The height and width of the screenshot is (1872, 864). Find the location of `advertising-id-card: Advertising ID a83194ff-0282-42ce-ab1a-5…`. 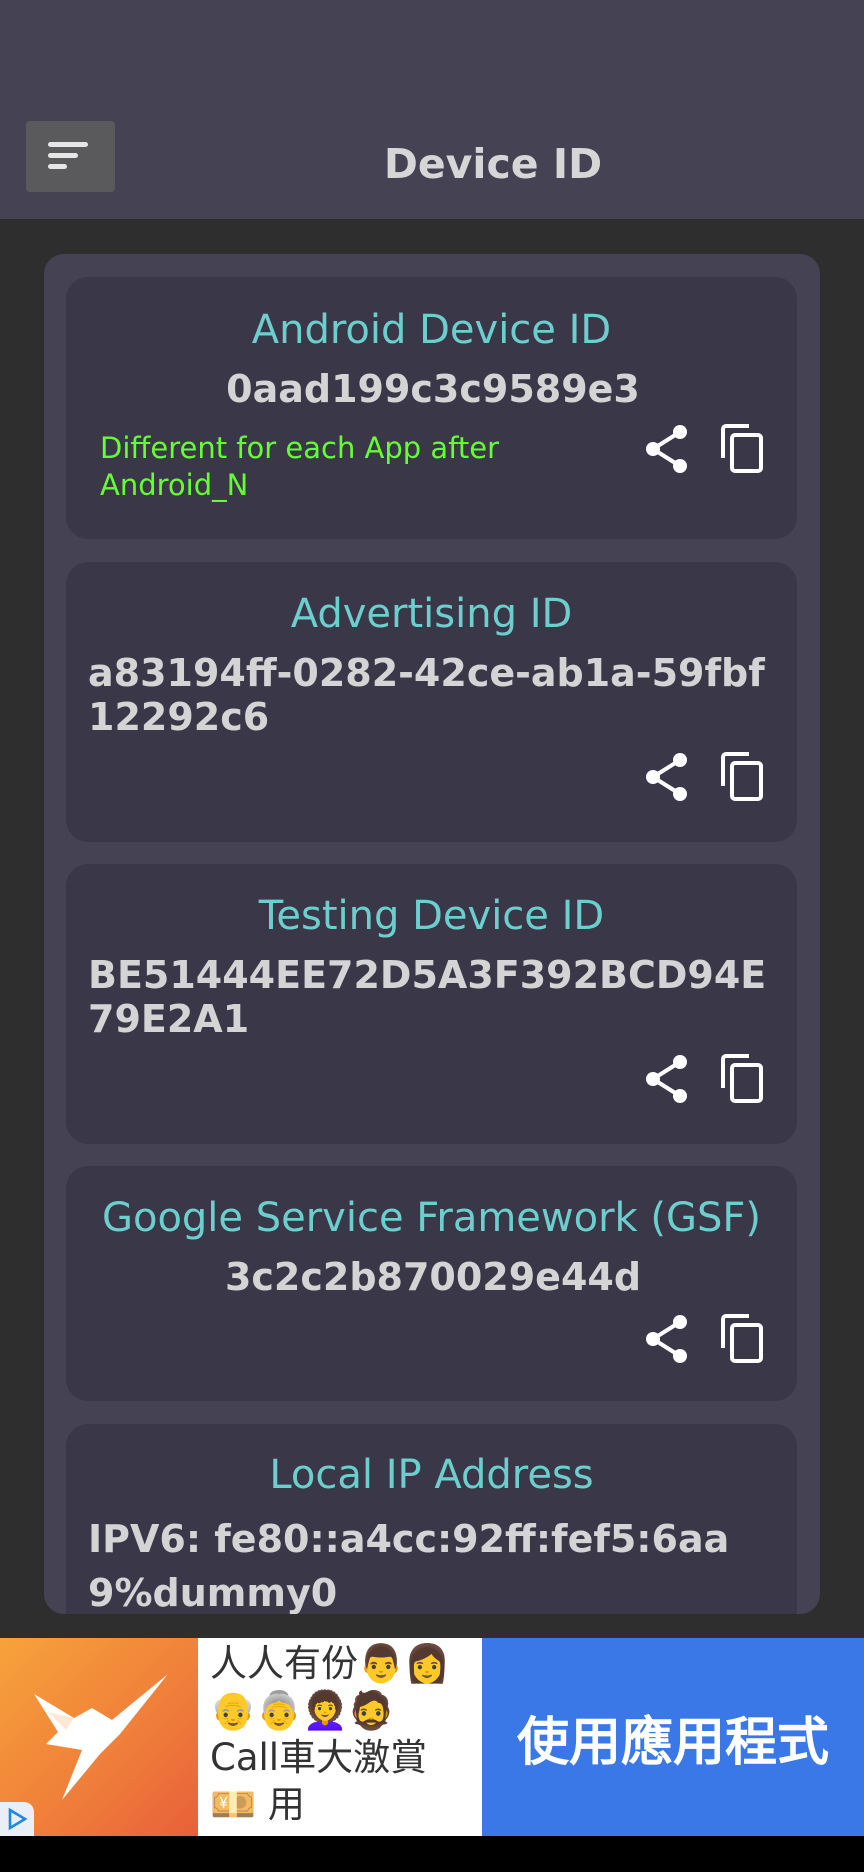

advertising-id-card: Advertising ID a83194ff-0282-42ce-ab1a-5… is located at coordinates (431, 702).